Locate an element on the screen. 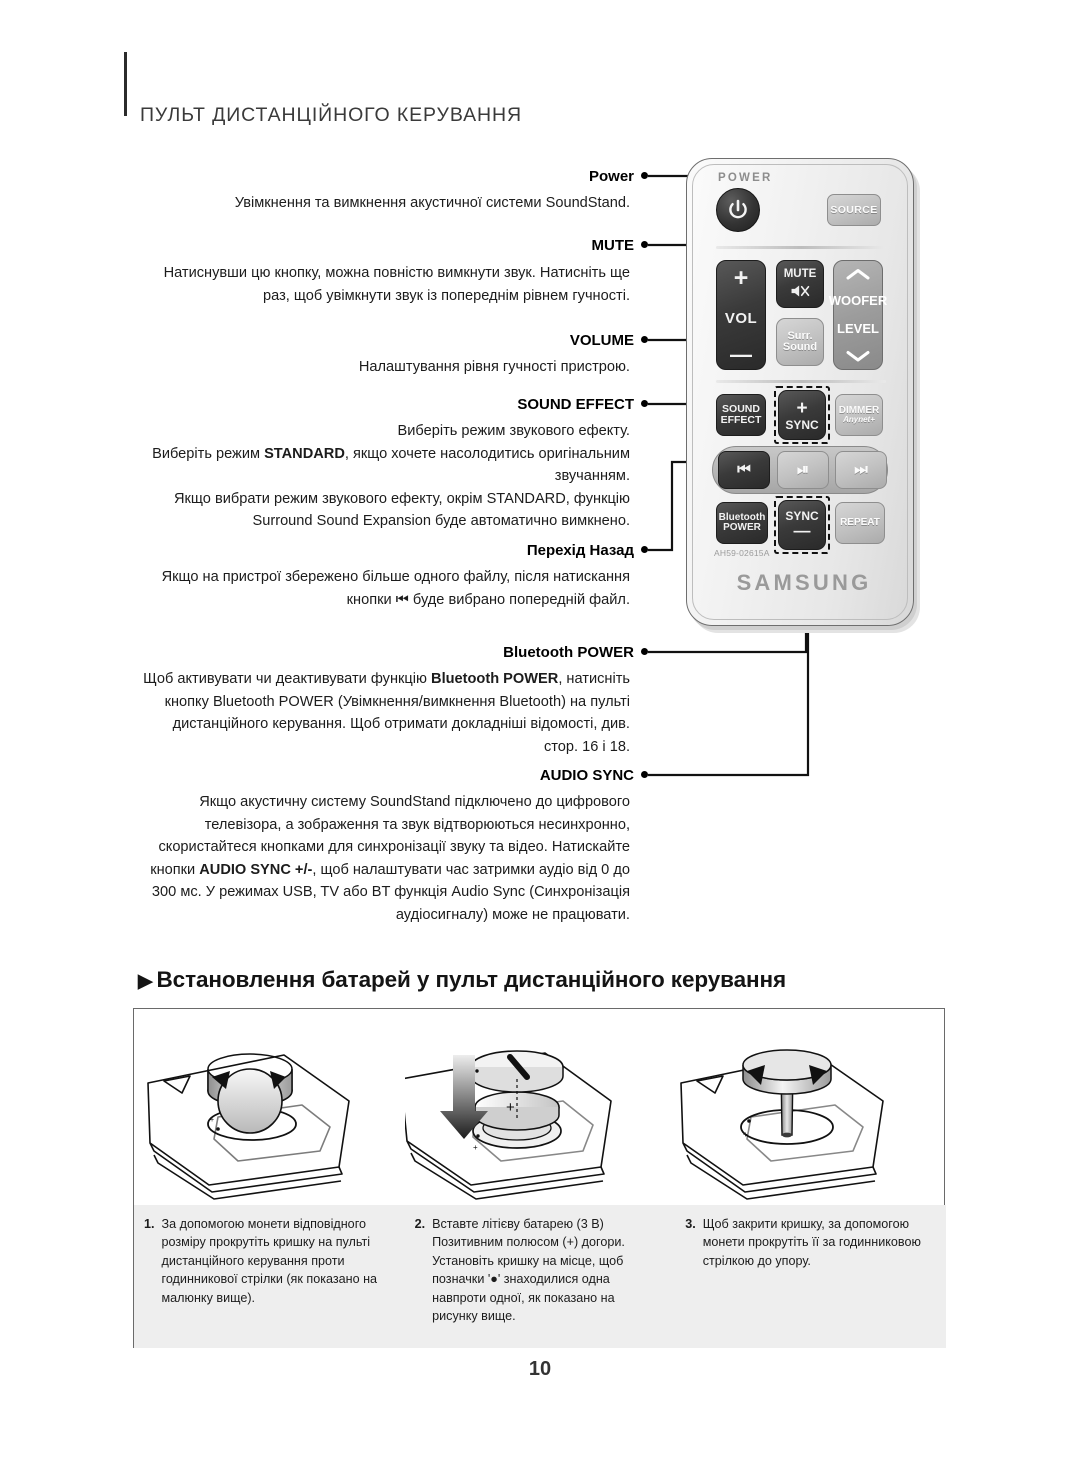 The image size is (1080, 1479). woofer-level-button: WOOFER LEVEL is located at coordinates (858, 315).